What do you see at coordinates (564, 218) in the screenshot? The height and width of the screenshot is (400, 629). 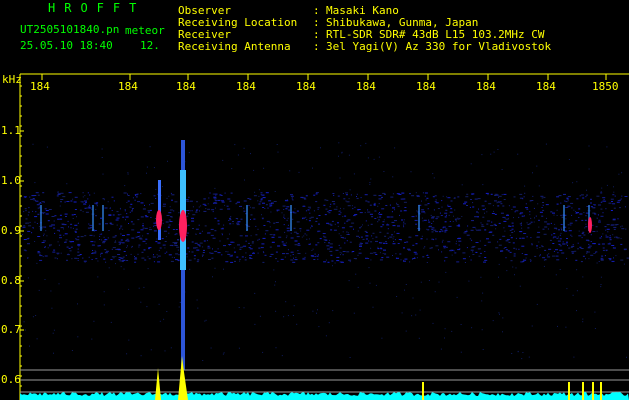 I see `echo-streak` at bounding box center [564, 218].